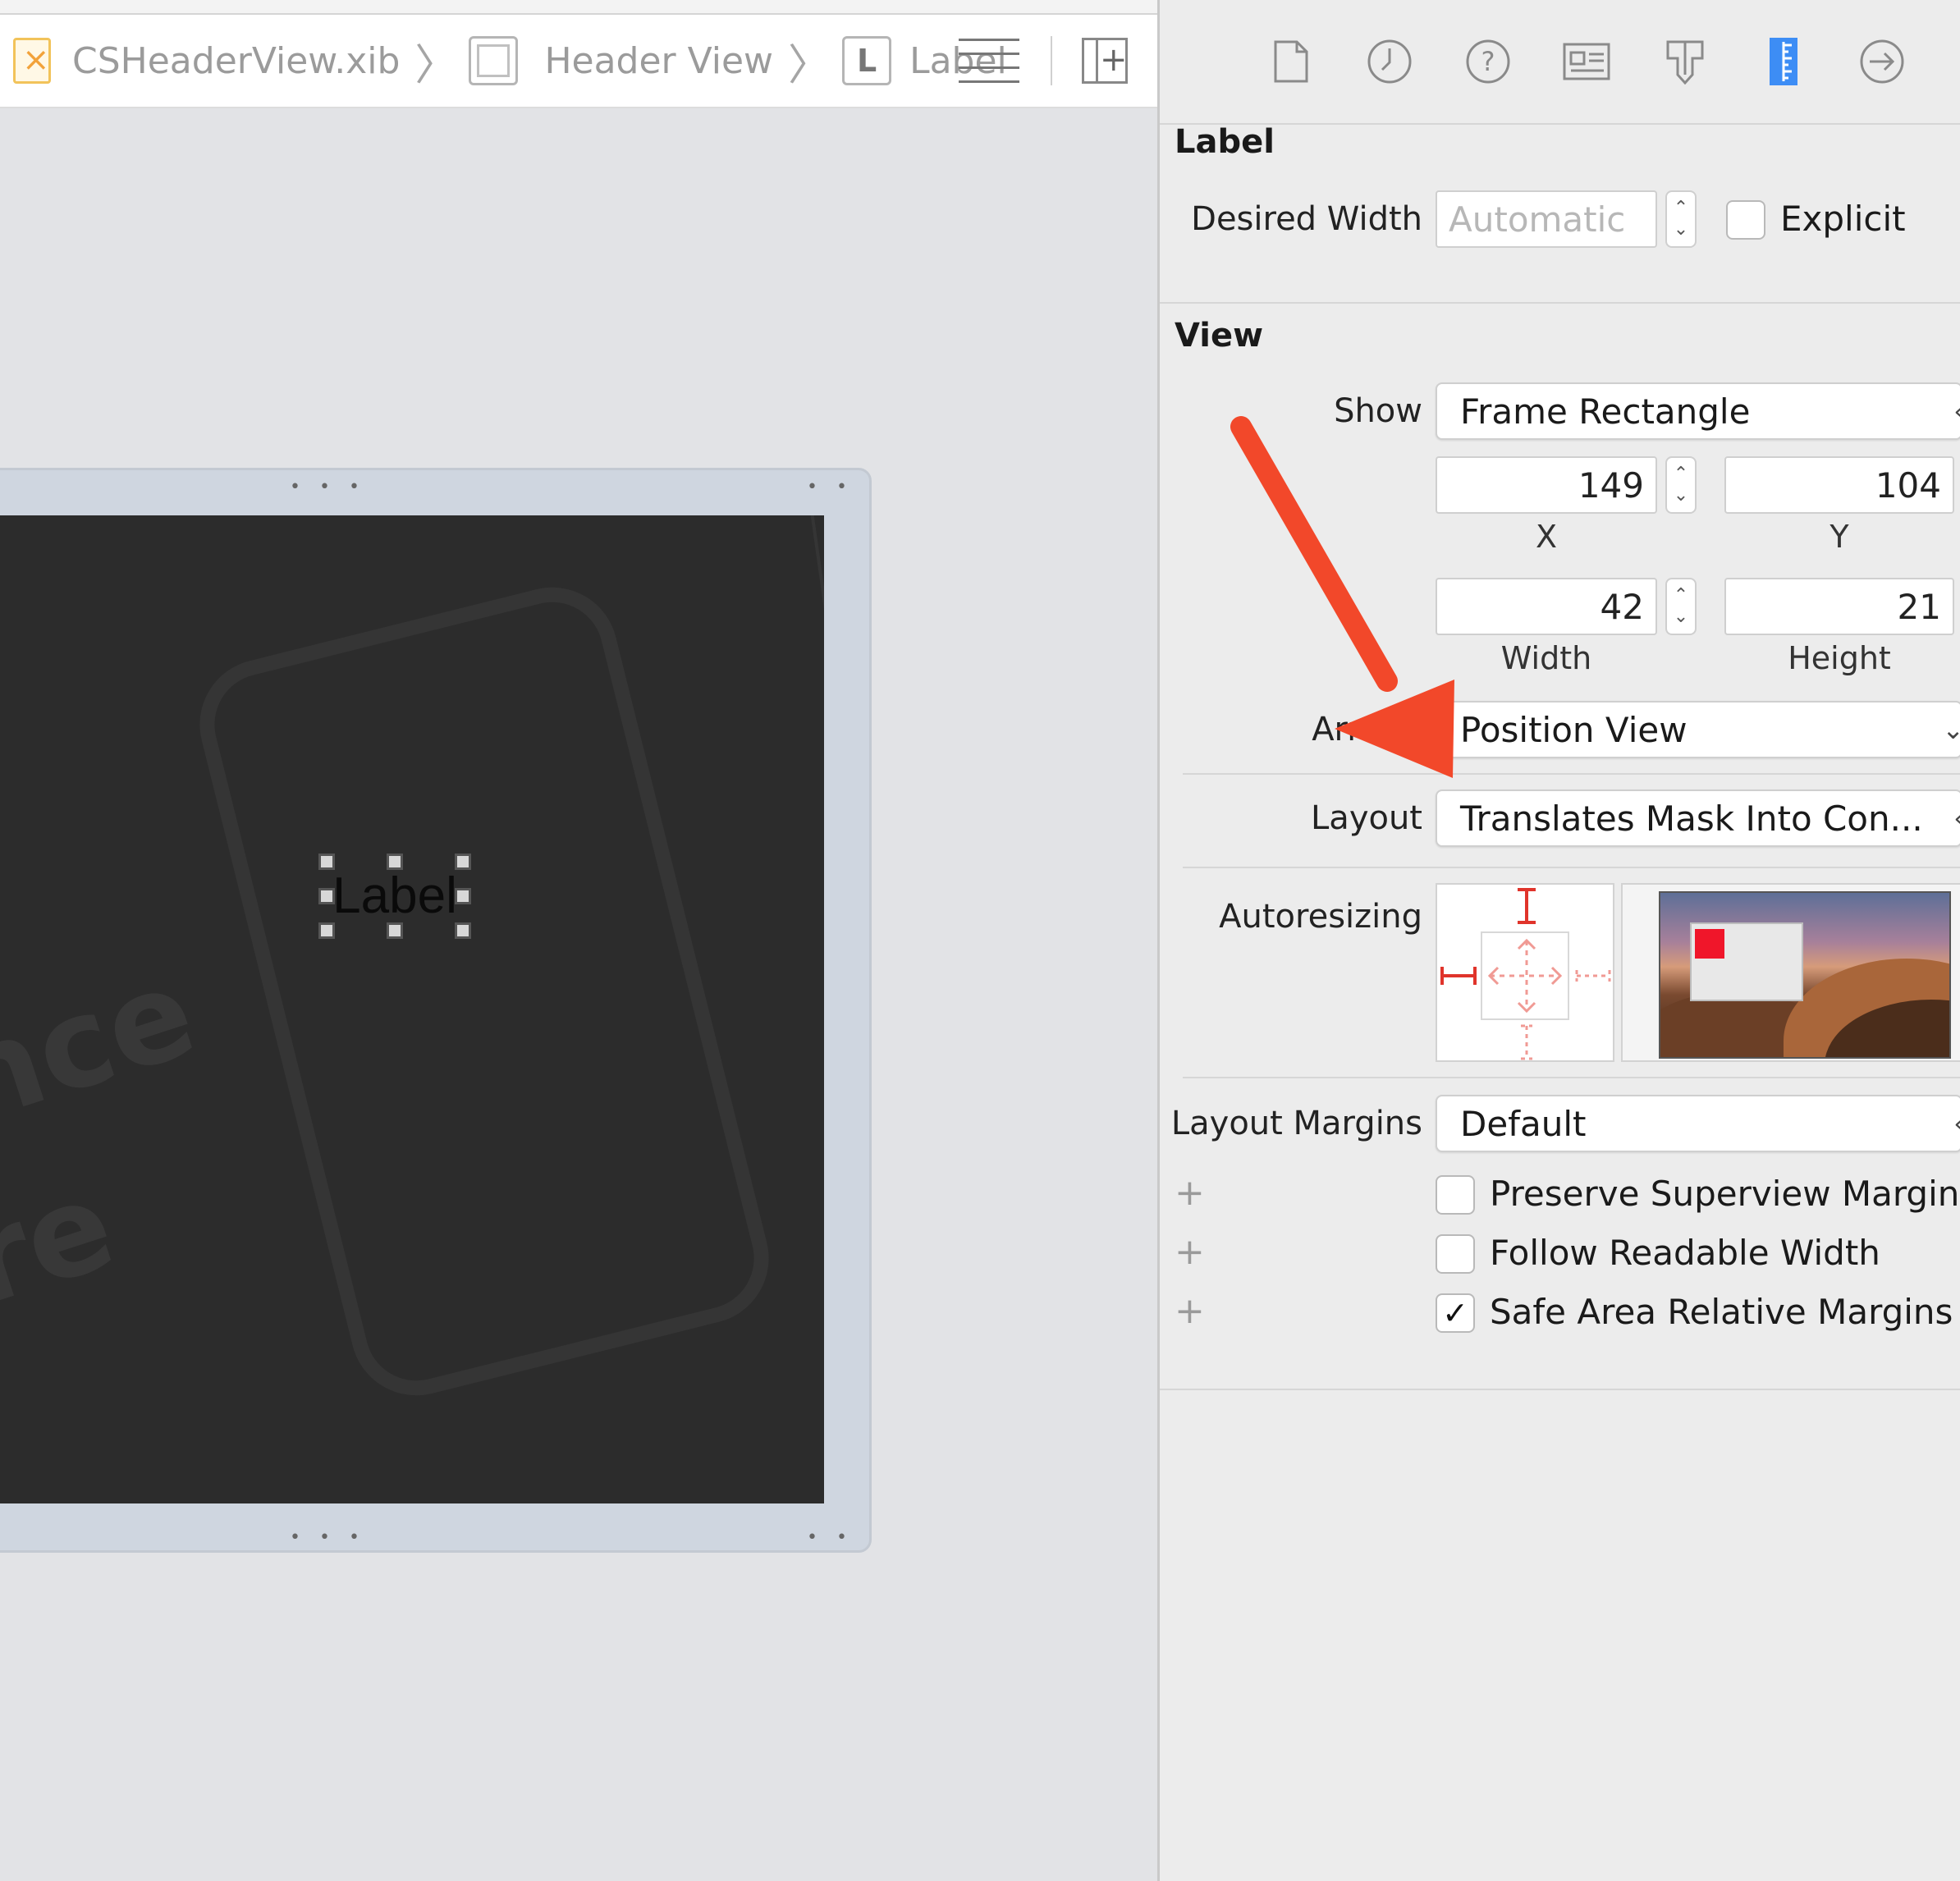 This screenshot has height=1881, width=1960. I want to click on view-icon, so click(494, 61).